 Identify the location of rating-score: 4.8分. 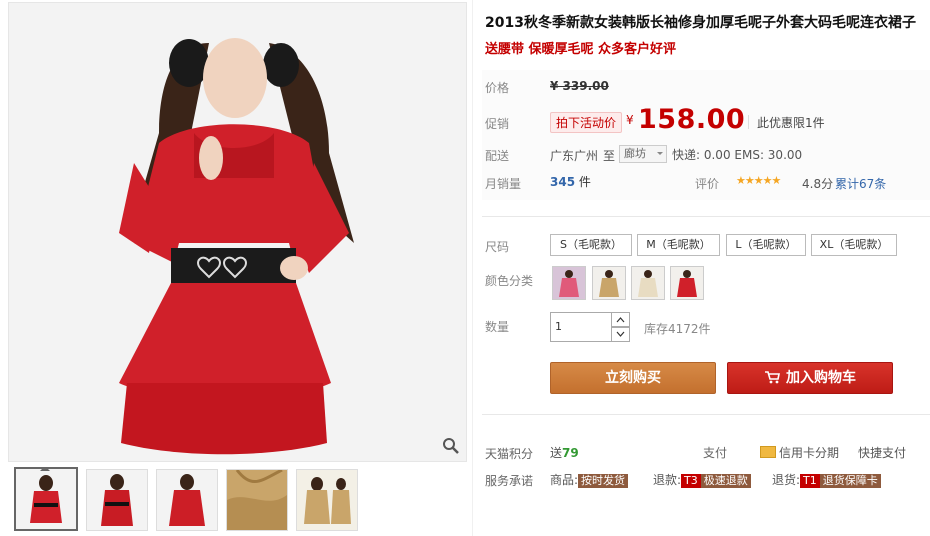
(818, 184).